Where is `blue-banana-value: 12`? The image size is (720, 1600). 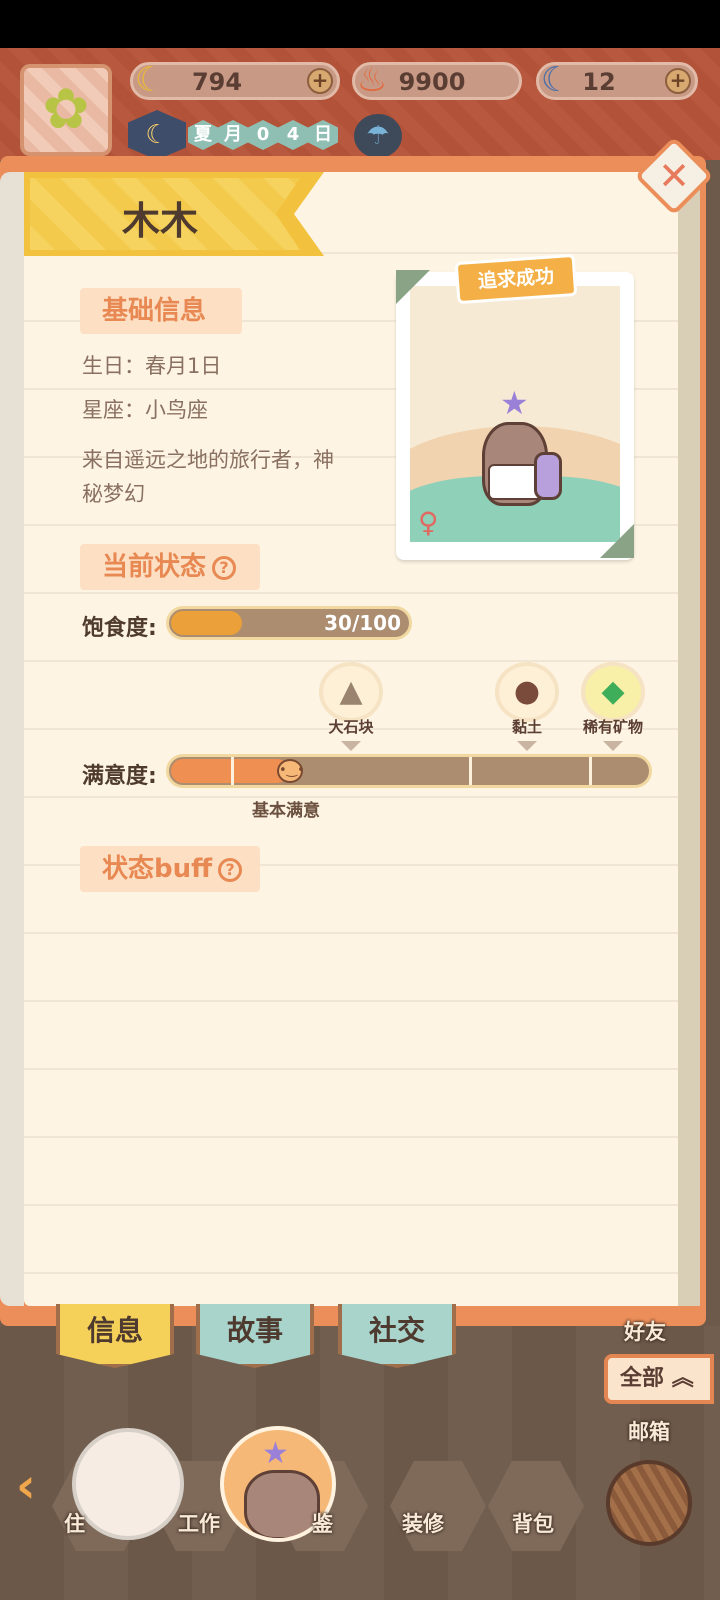
blue-banana-value: 12 is located at coordinates (599, 82).